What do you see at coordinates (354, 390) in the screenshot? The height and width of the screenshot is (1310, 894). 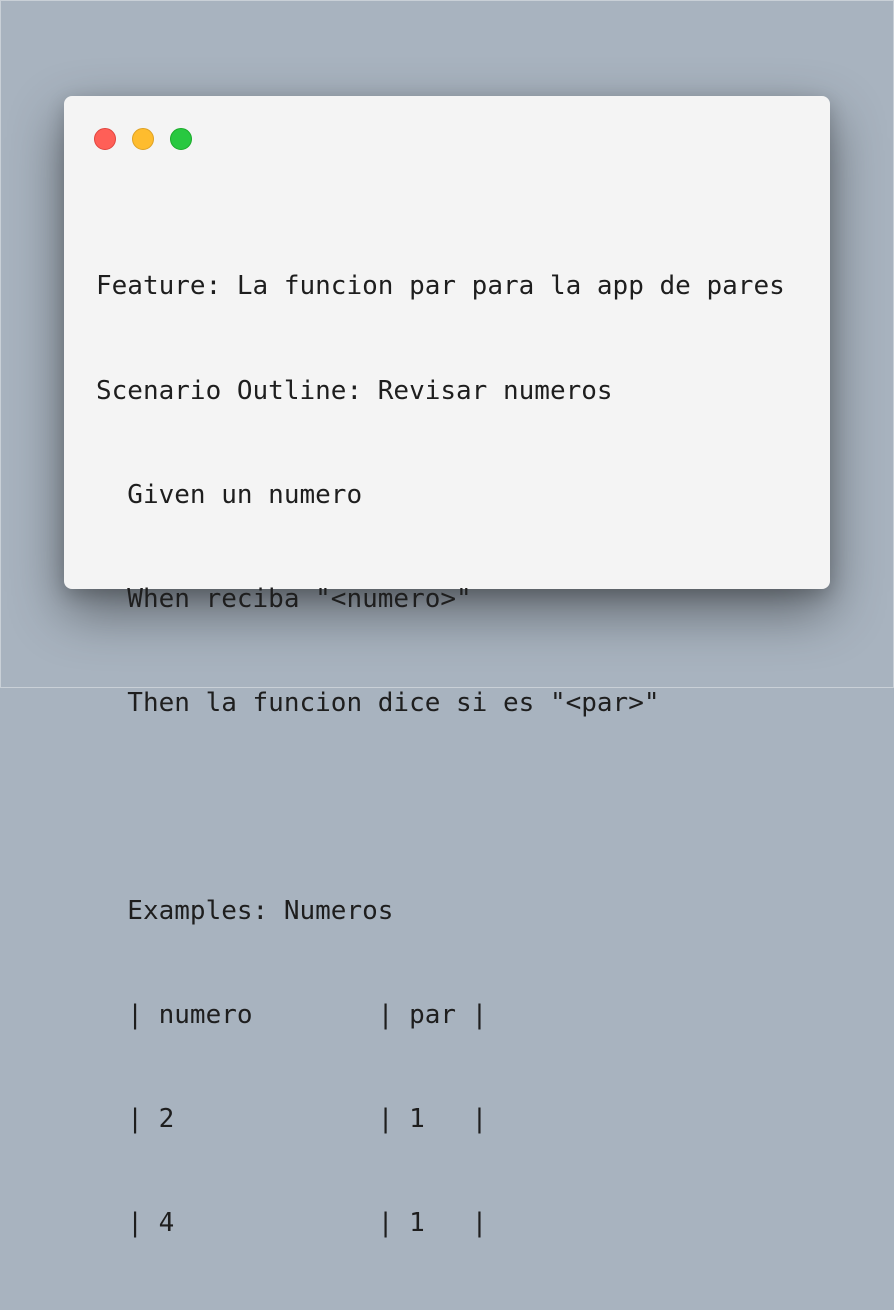 I see `code-line-scenario-outline: Scenario Outline: Revisar numeros` at bounding box center [354, 390].